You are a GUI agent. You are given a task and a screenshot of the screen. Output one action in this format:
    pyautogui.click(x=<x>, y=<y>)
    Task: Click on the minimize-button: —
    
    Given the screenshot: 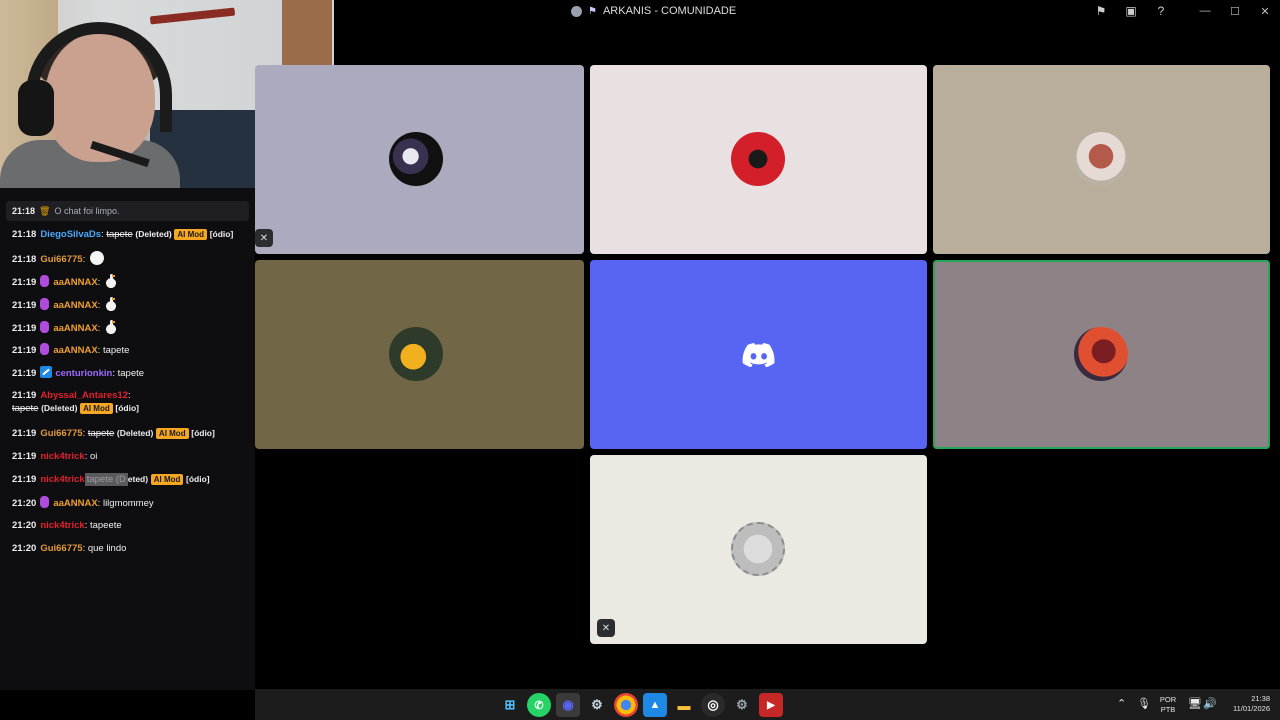 What is the action you would take?
    pyautogui.click(x=1205, y=11)
    